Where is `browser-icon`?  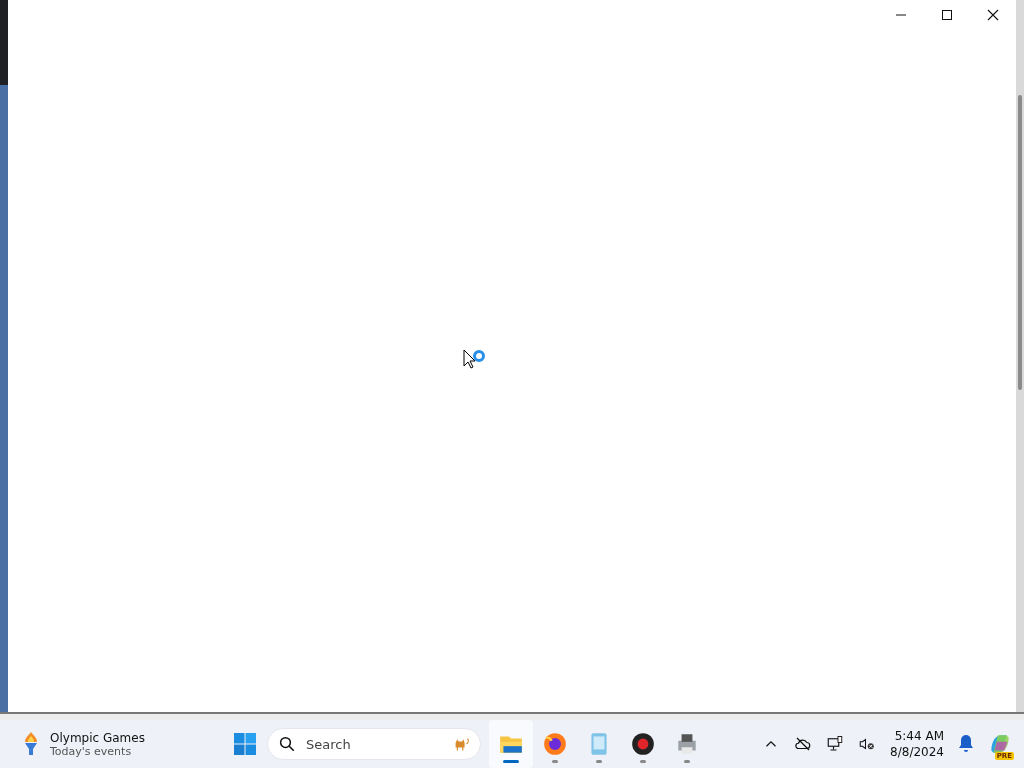 browser-icon is located at coordinates (555, 744).